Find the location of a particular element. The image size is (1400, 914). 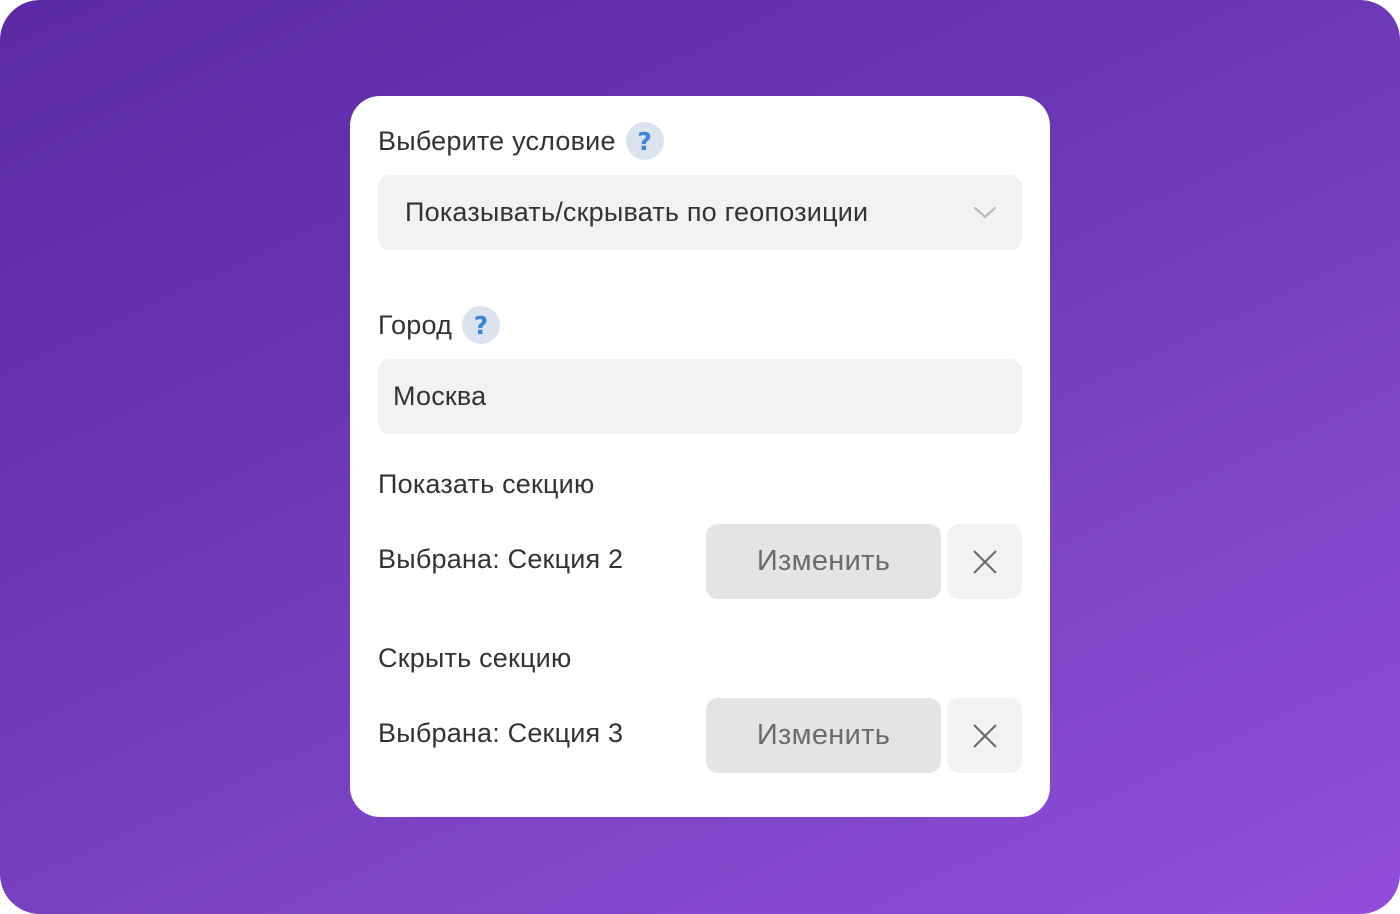

condition-label: Выберите условие is located at coordinates (497, 140).